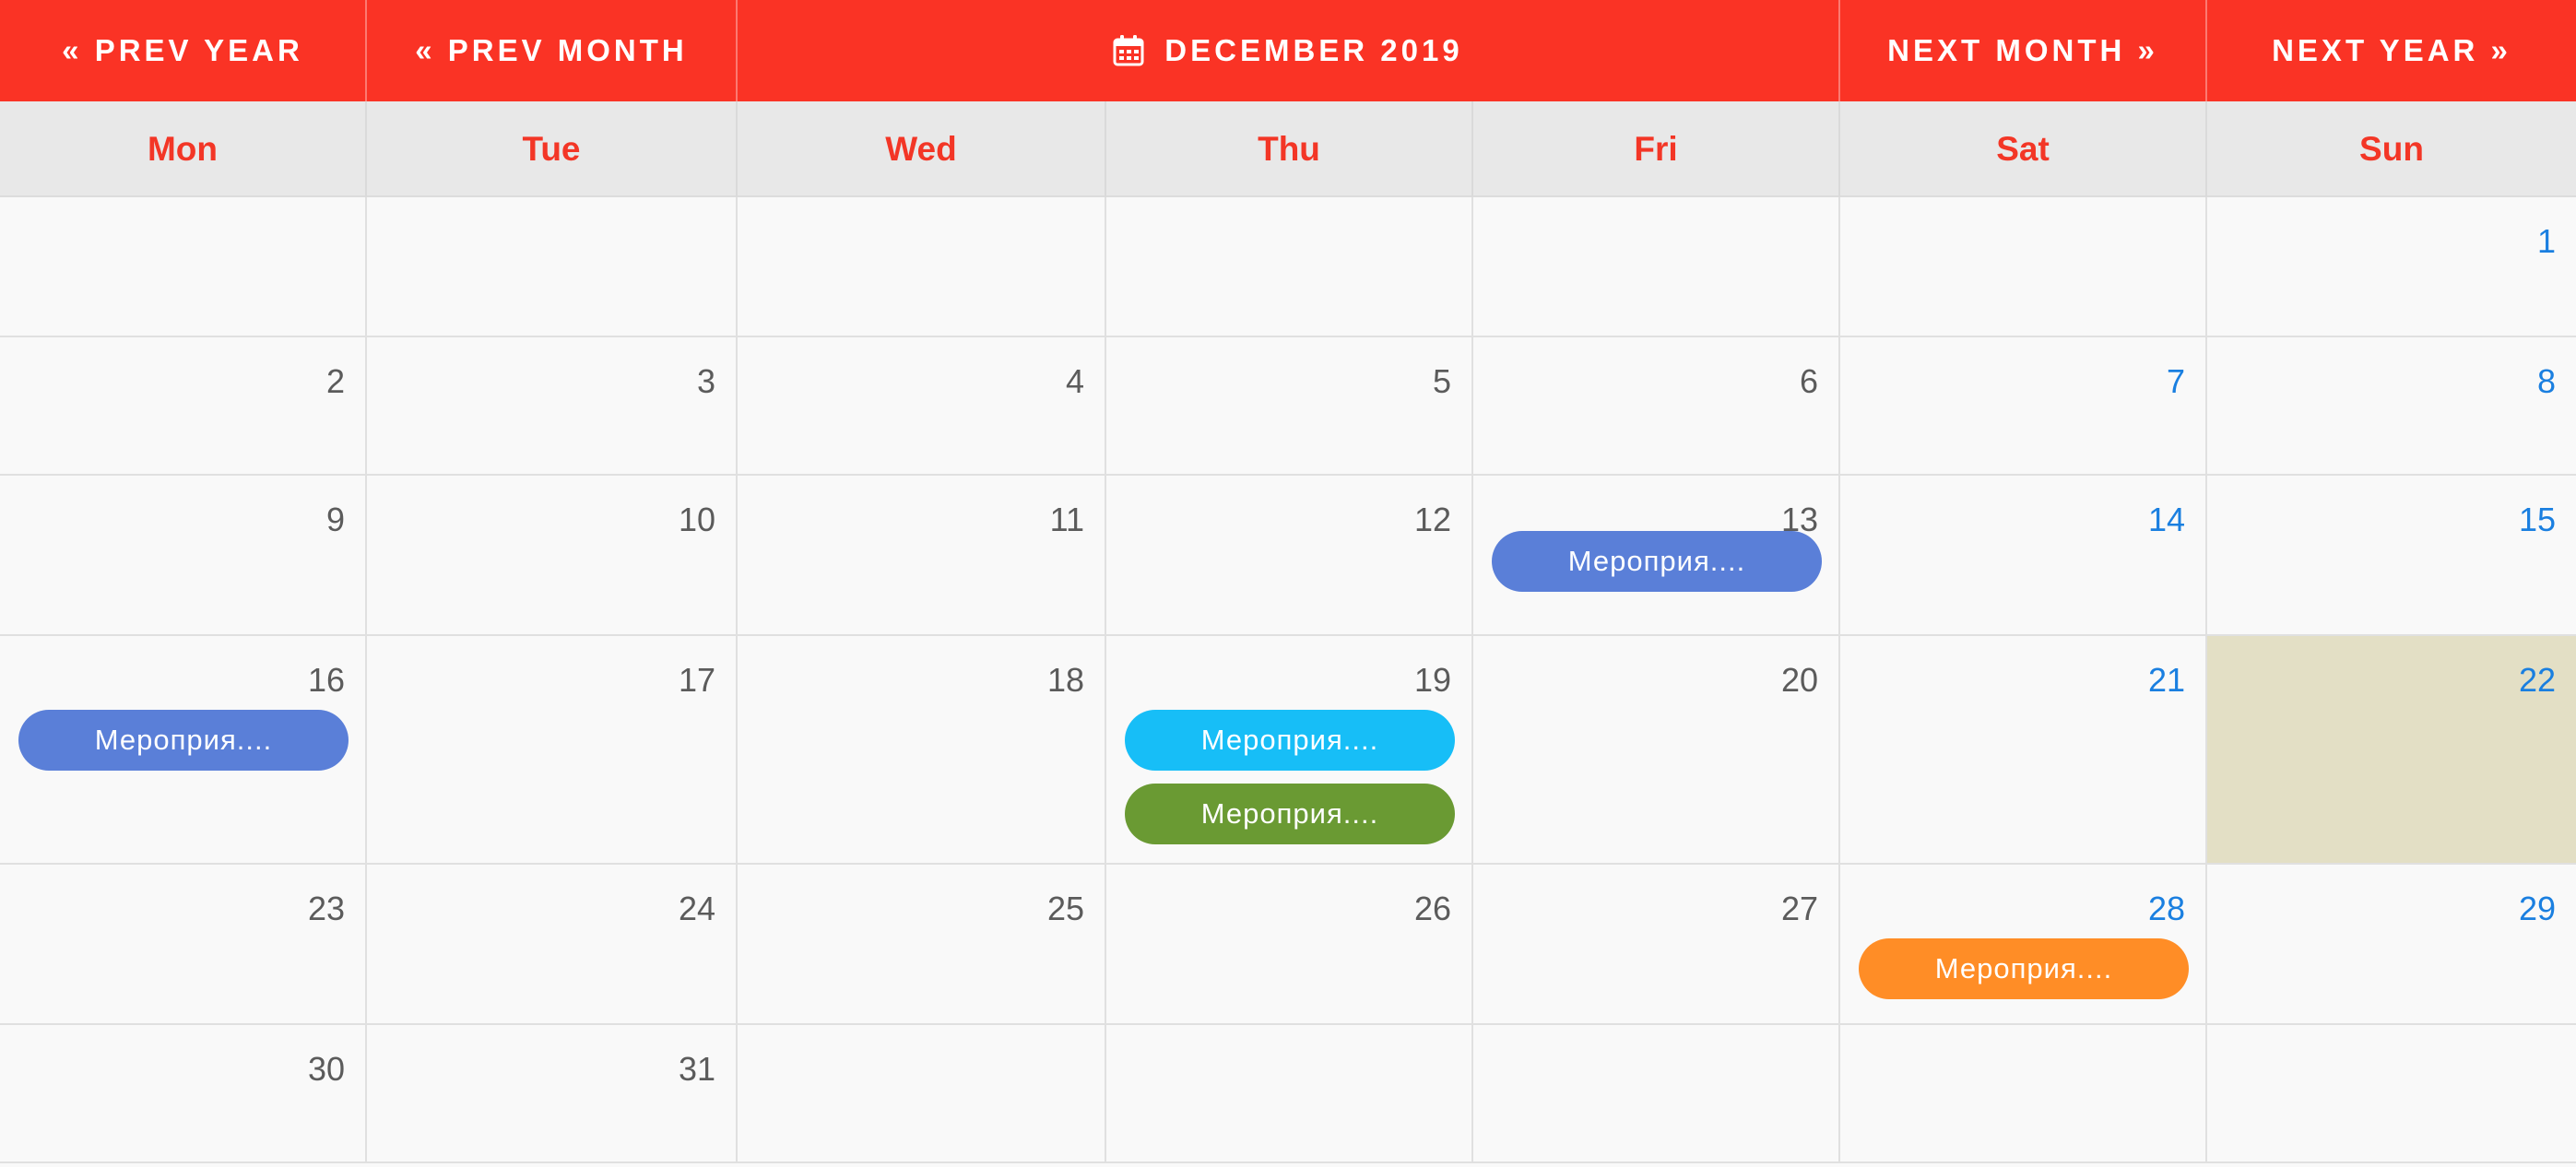 This screenshot has width=2576, height=1167. Describe the element at coordinates (326, 680) in the screenshot. I see `day-number: 16` at that location.